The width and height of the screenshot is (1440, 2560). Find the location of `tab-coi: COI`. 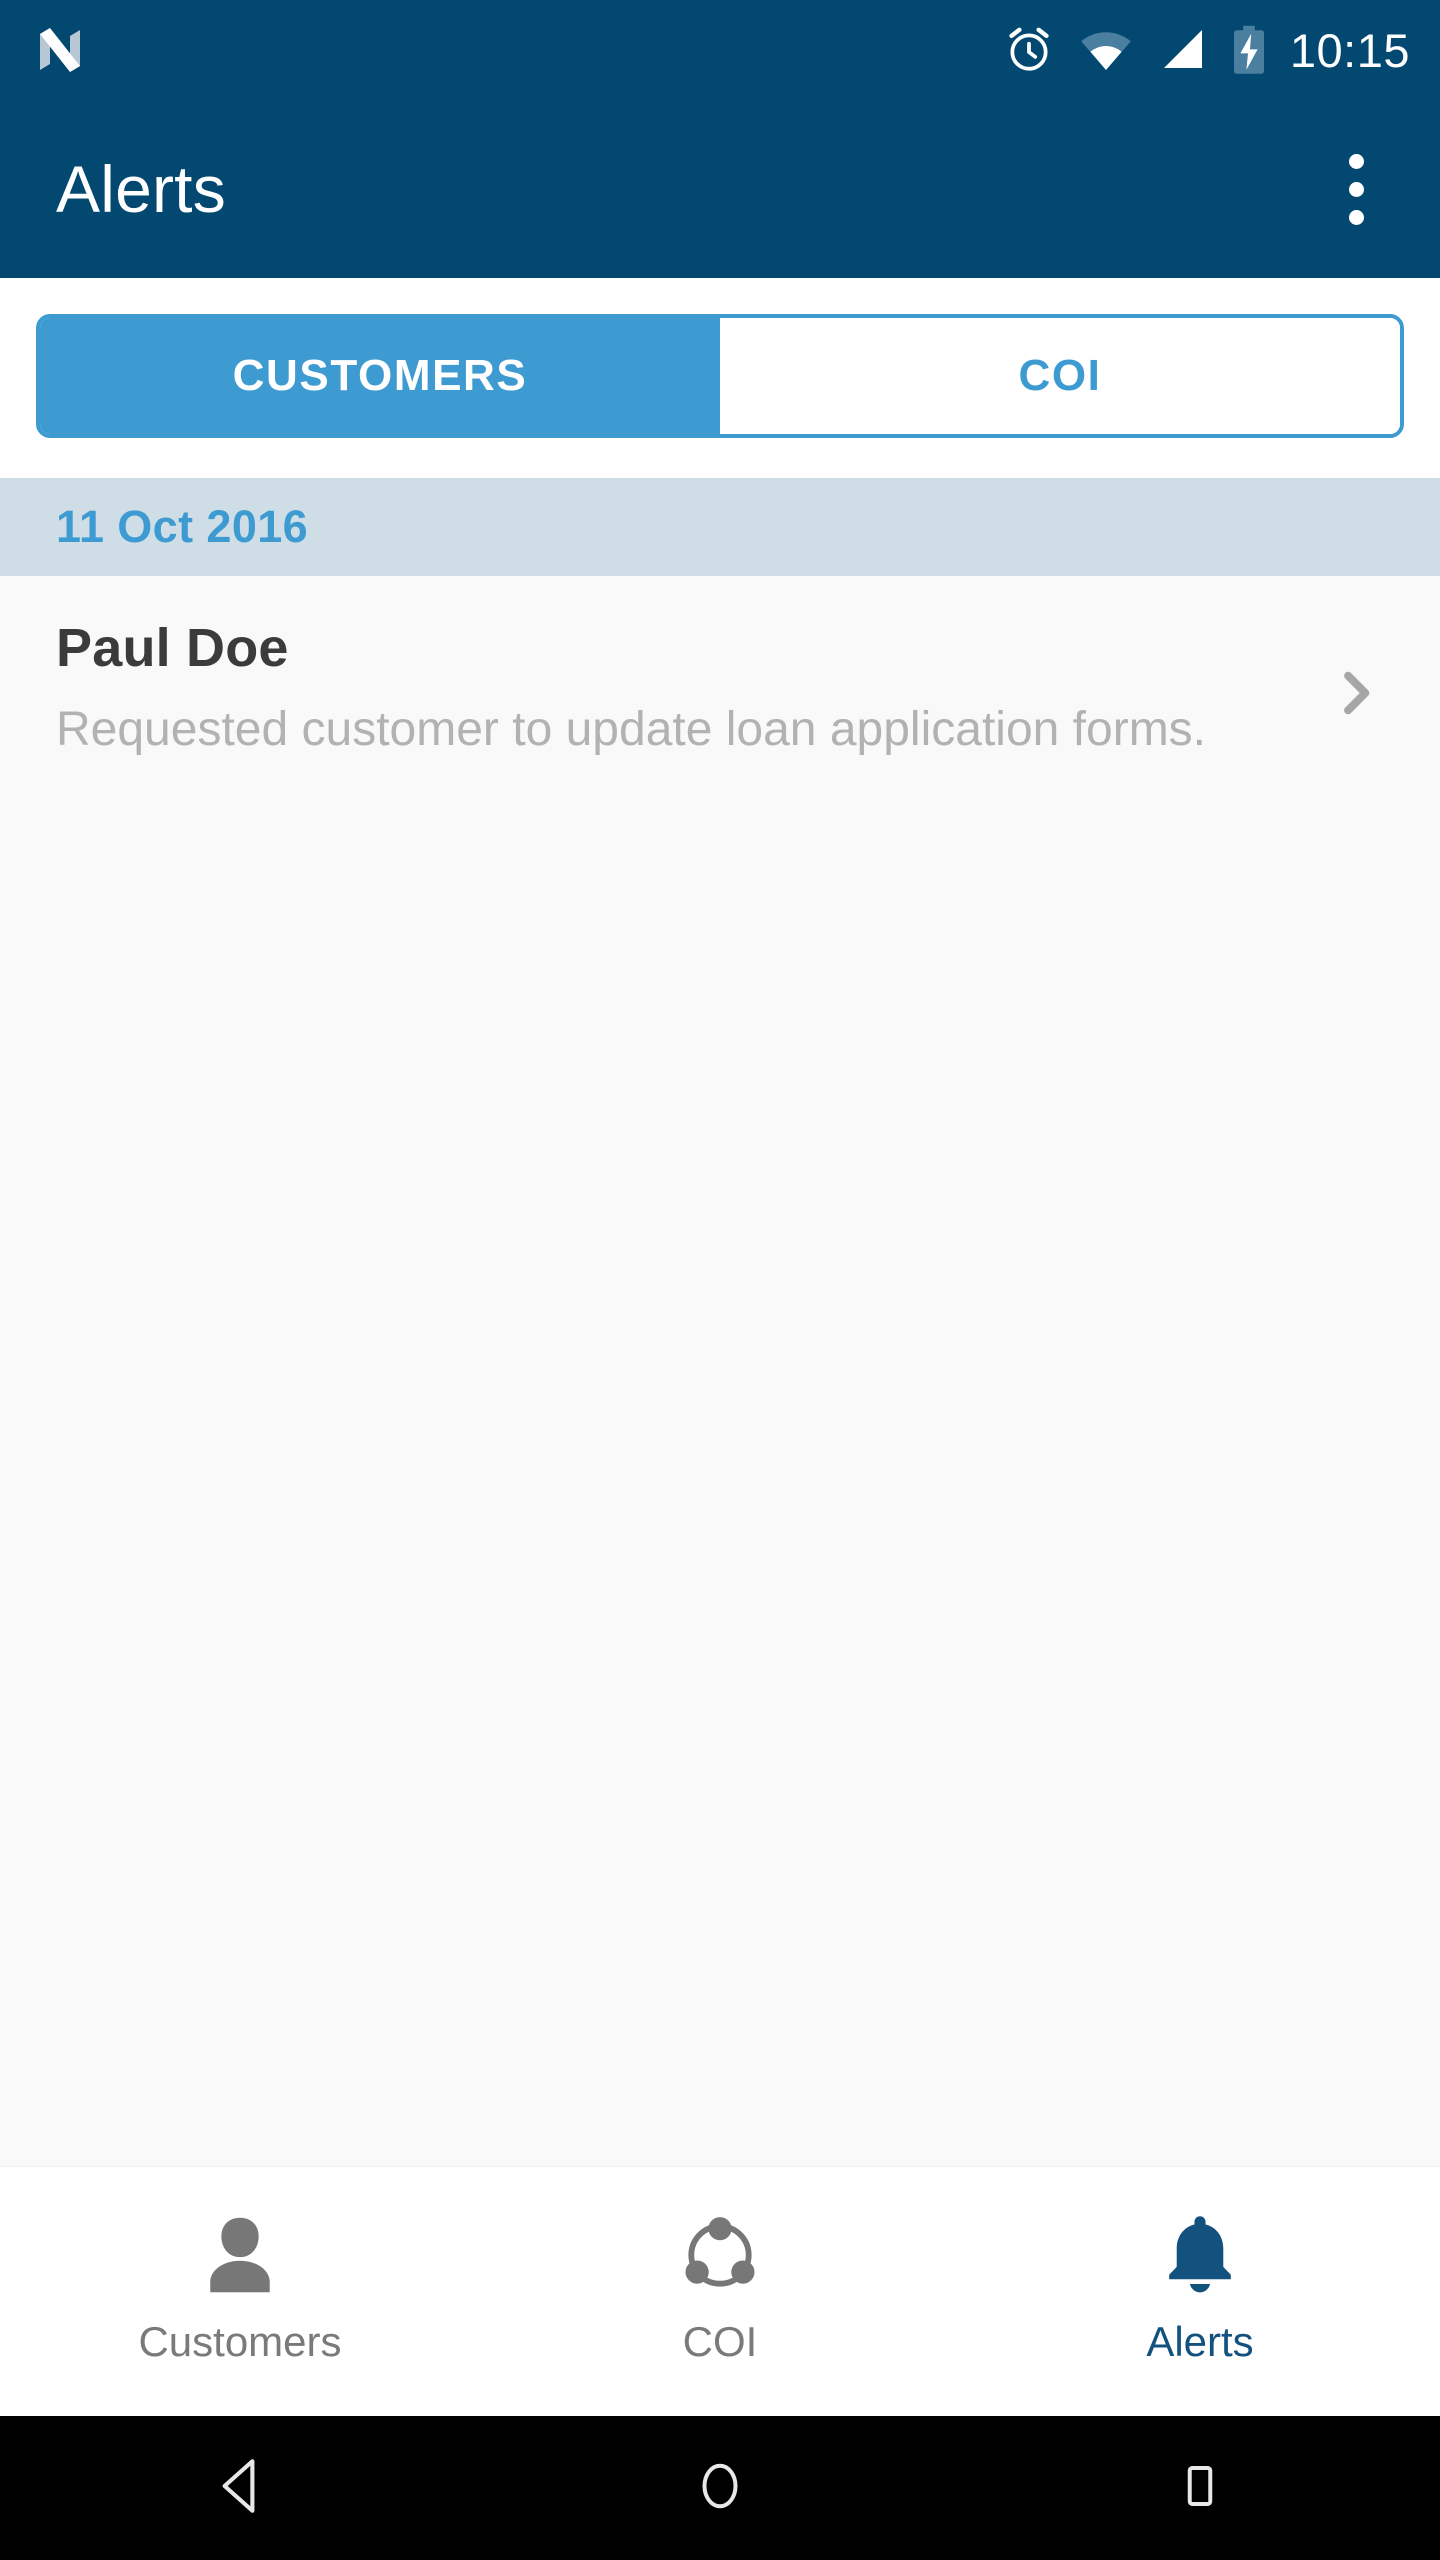

tab-coi: COI is located at coordinates (1060, 376).